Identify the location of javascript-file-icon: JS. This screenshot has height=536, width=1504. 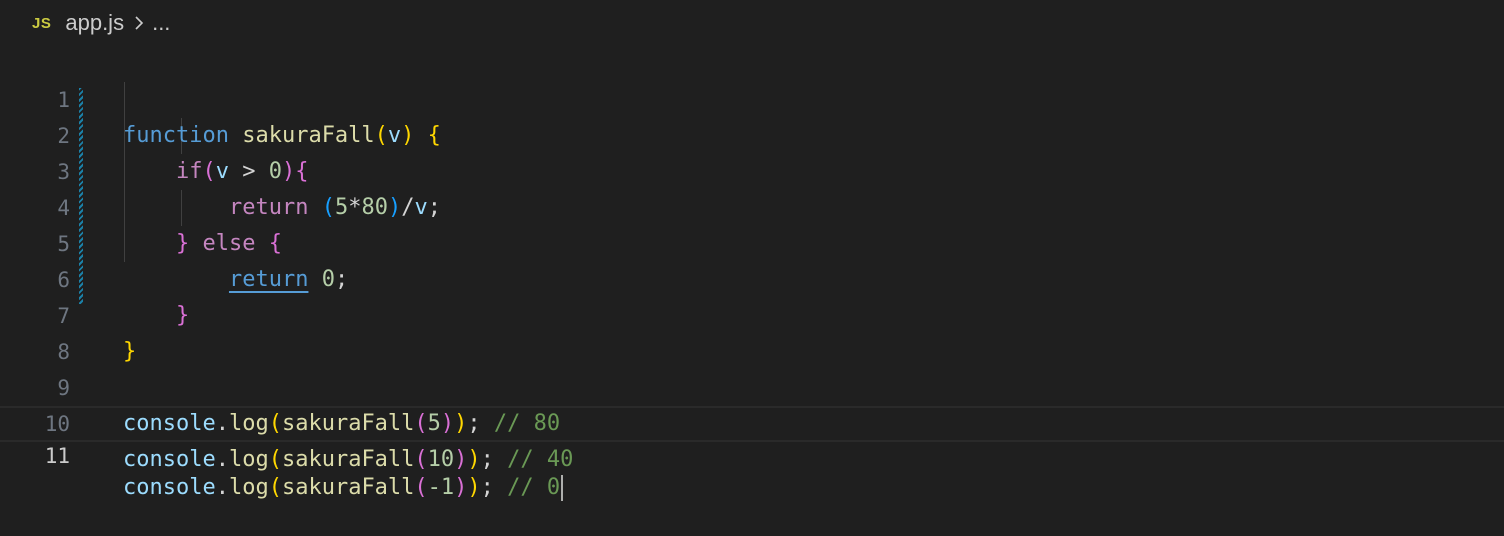
(42, 23).